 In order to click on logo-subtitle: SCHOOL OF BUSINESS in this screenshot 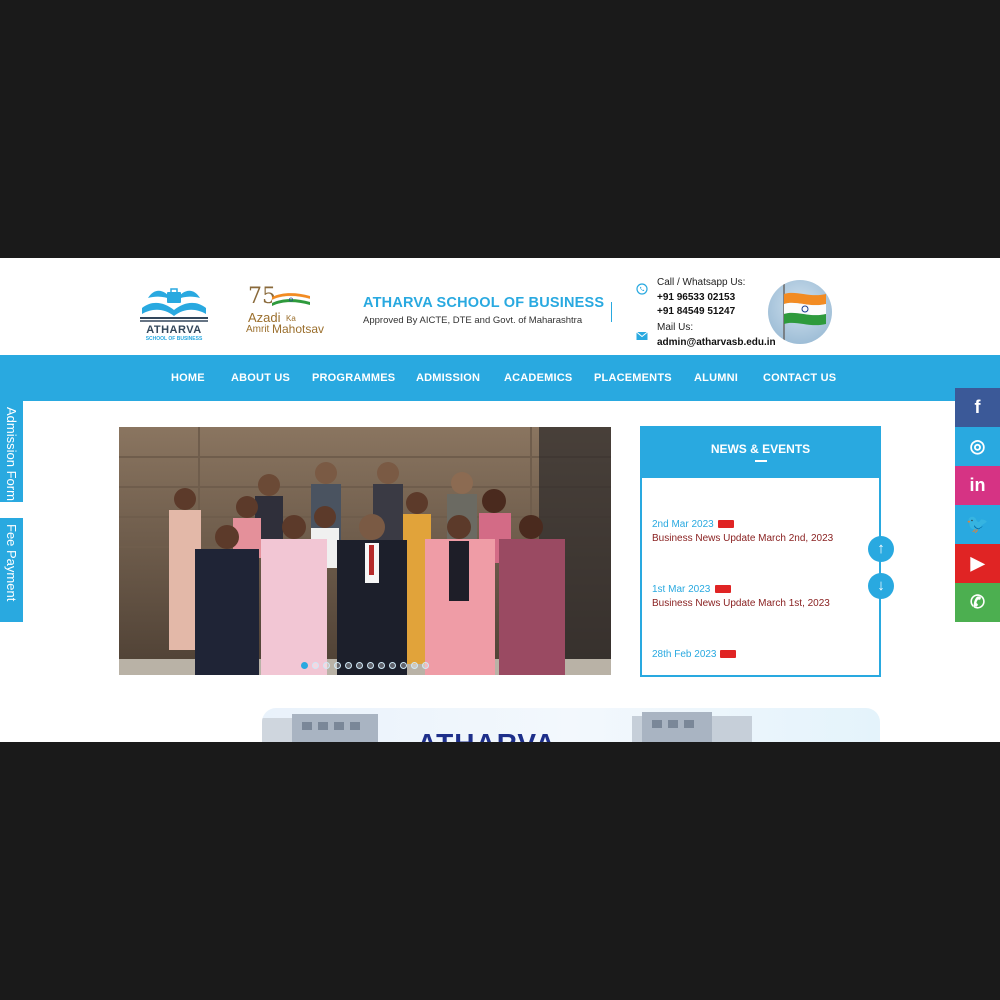, I will do `click(174, 339)`.